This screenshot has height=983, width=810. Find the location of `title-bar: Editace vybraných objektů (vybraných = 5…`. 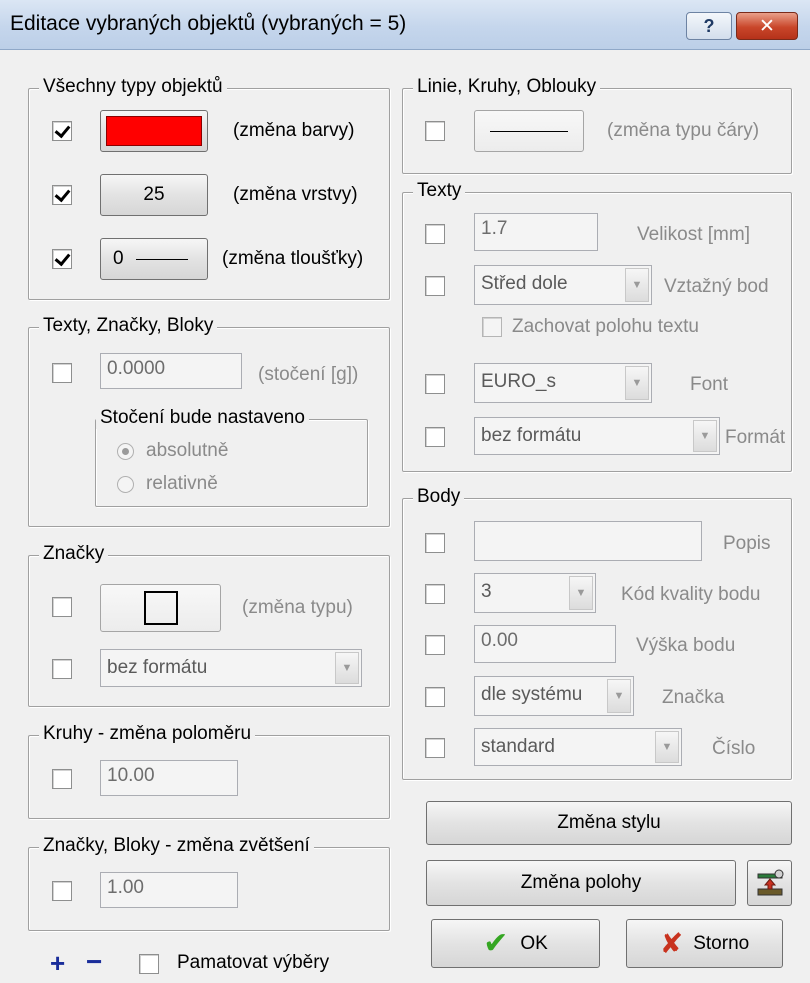

title-bar: Editace vybraných objektů (vybraných = 5… is located at coordinates (405, 25).